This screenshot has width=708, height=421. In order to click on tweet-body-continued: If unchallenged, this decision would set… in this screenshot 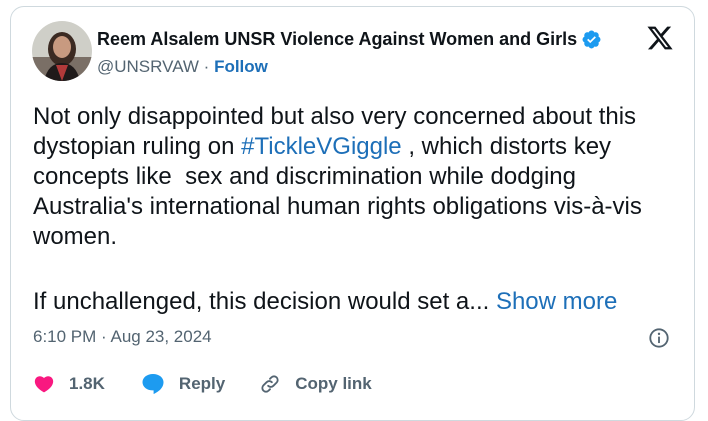, I will do `click(358, 302)`.